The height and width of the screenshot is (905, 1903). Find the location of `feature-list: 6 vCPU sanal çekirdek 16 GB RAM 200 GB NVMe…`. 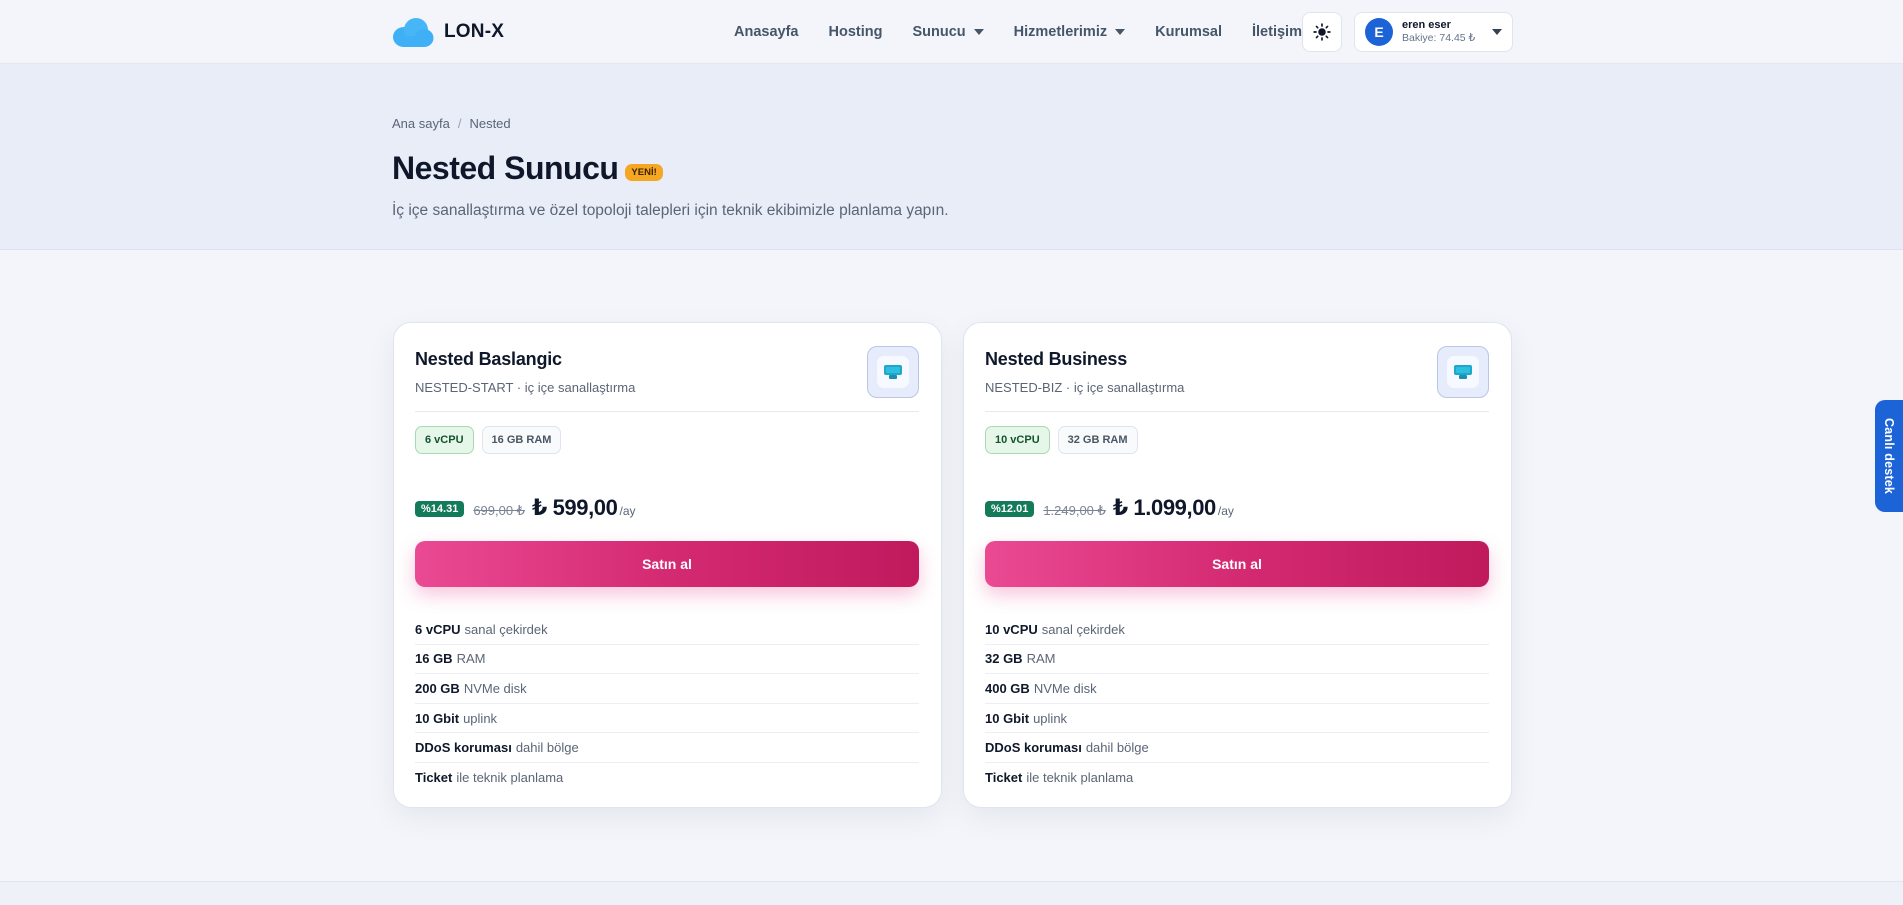

feature-list: 6 vCPU sanal çekirdek 16 GB RAM 200 GB NVMe… is located at coordinates (667, 704).